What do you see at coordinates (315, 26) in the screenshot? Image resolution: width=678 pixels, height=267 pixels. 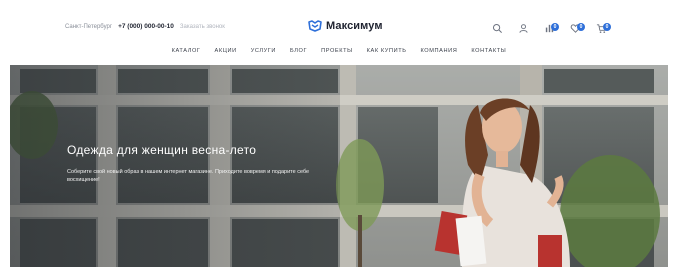 I see `logo-icon` at bounding box center [315, 26].